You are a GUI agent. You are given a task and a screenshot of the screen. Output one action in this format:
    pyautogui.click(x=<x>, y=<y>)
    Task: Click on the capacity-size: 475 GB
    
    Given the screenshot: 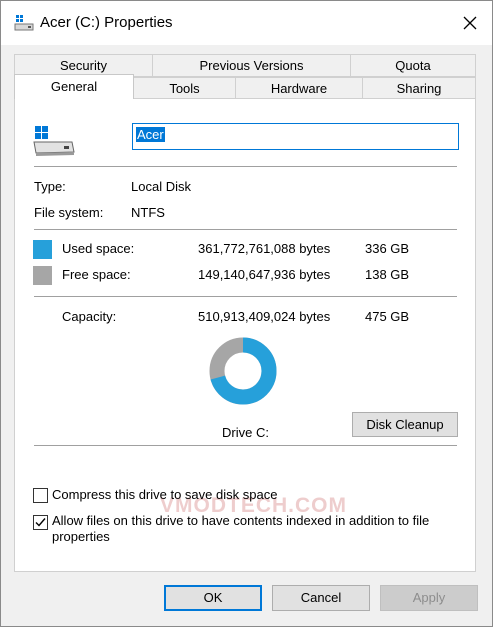 What is the action you would take?
    pyautogui.click(x=387, y=316)
    